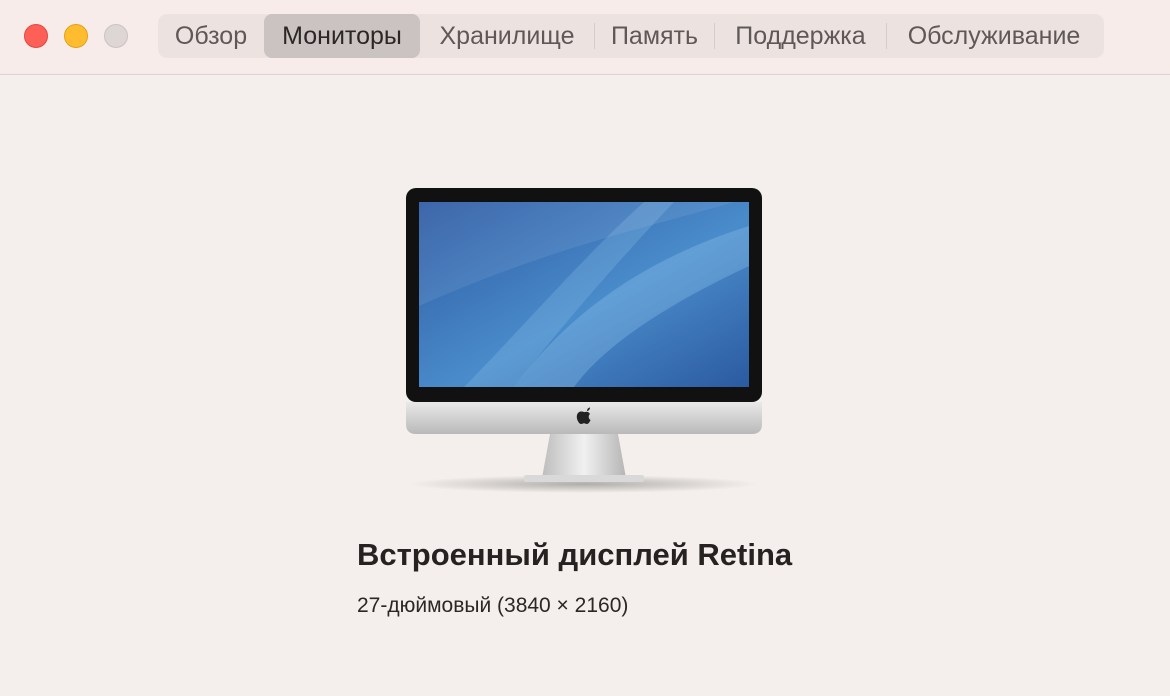 This screenshot has width=1170, height=696. I want to click on tab-memory: Память, so click(654, 36).